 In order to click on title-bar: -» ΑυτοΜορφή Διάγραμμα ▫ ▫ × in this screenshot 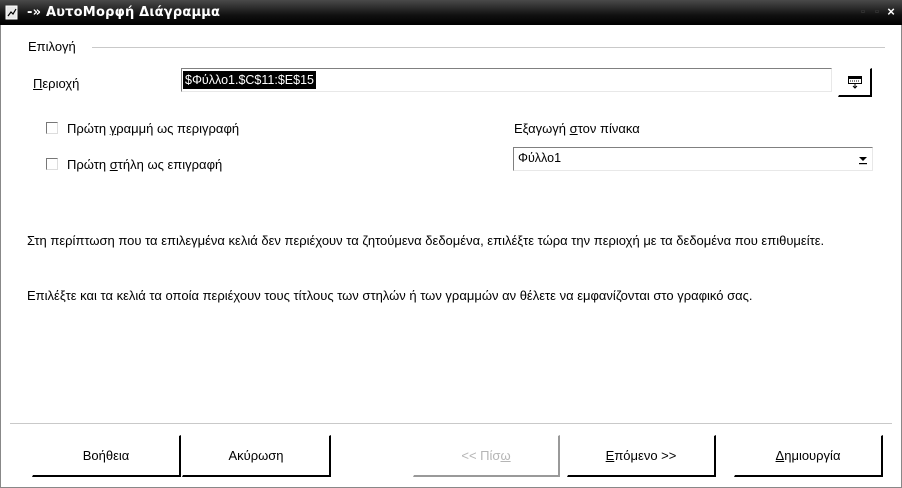, I will do `click(451, 12)`.